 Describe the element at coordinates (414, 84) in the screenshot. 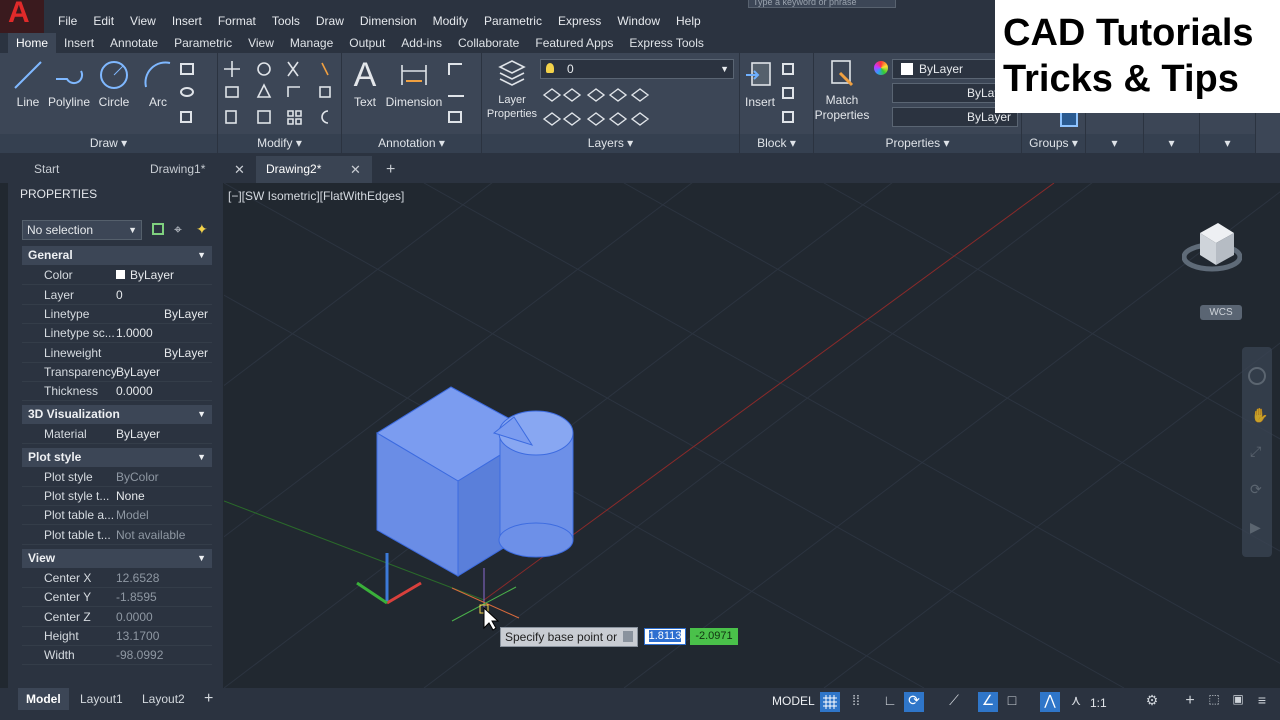

I see `dimension-tool: Dimension` at that location.